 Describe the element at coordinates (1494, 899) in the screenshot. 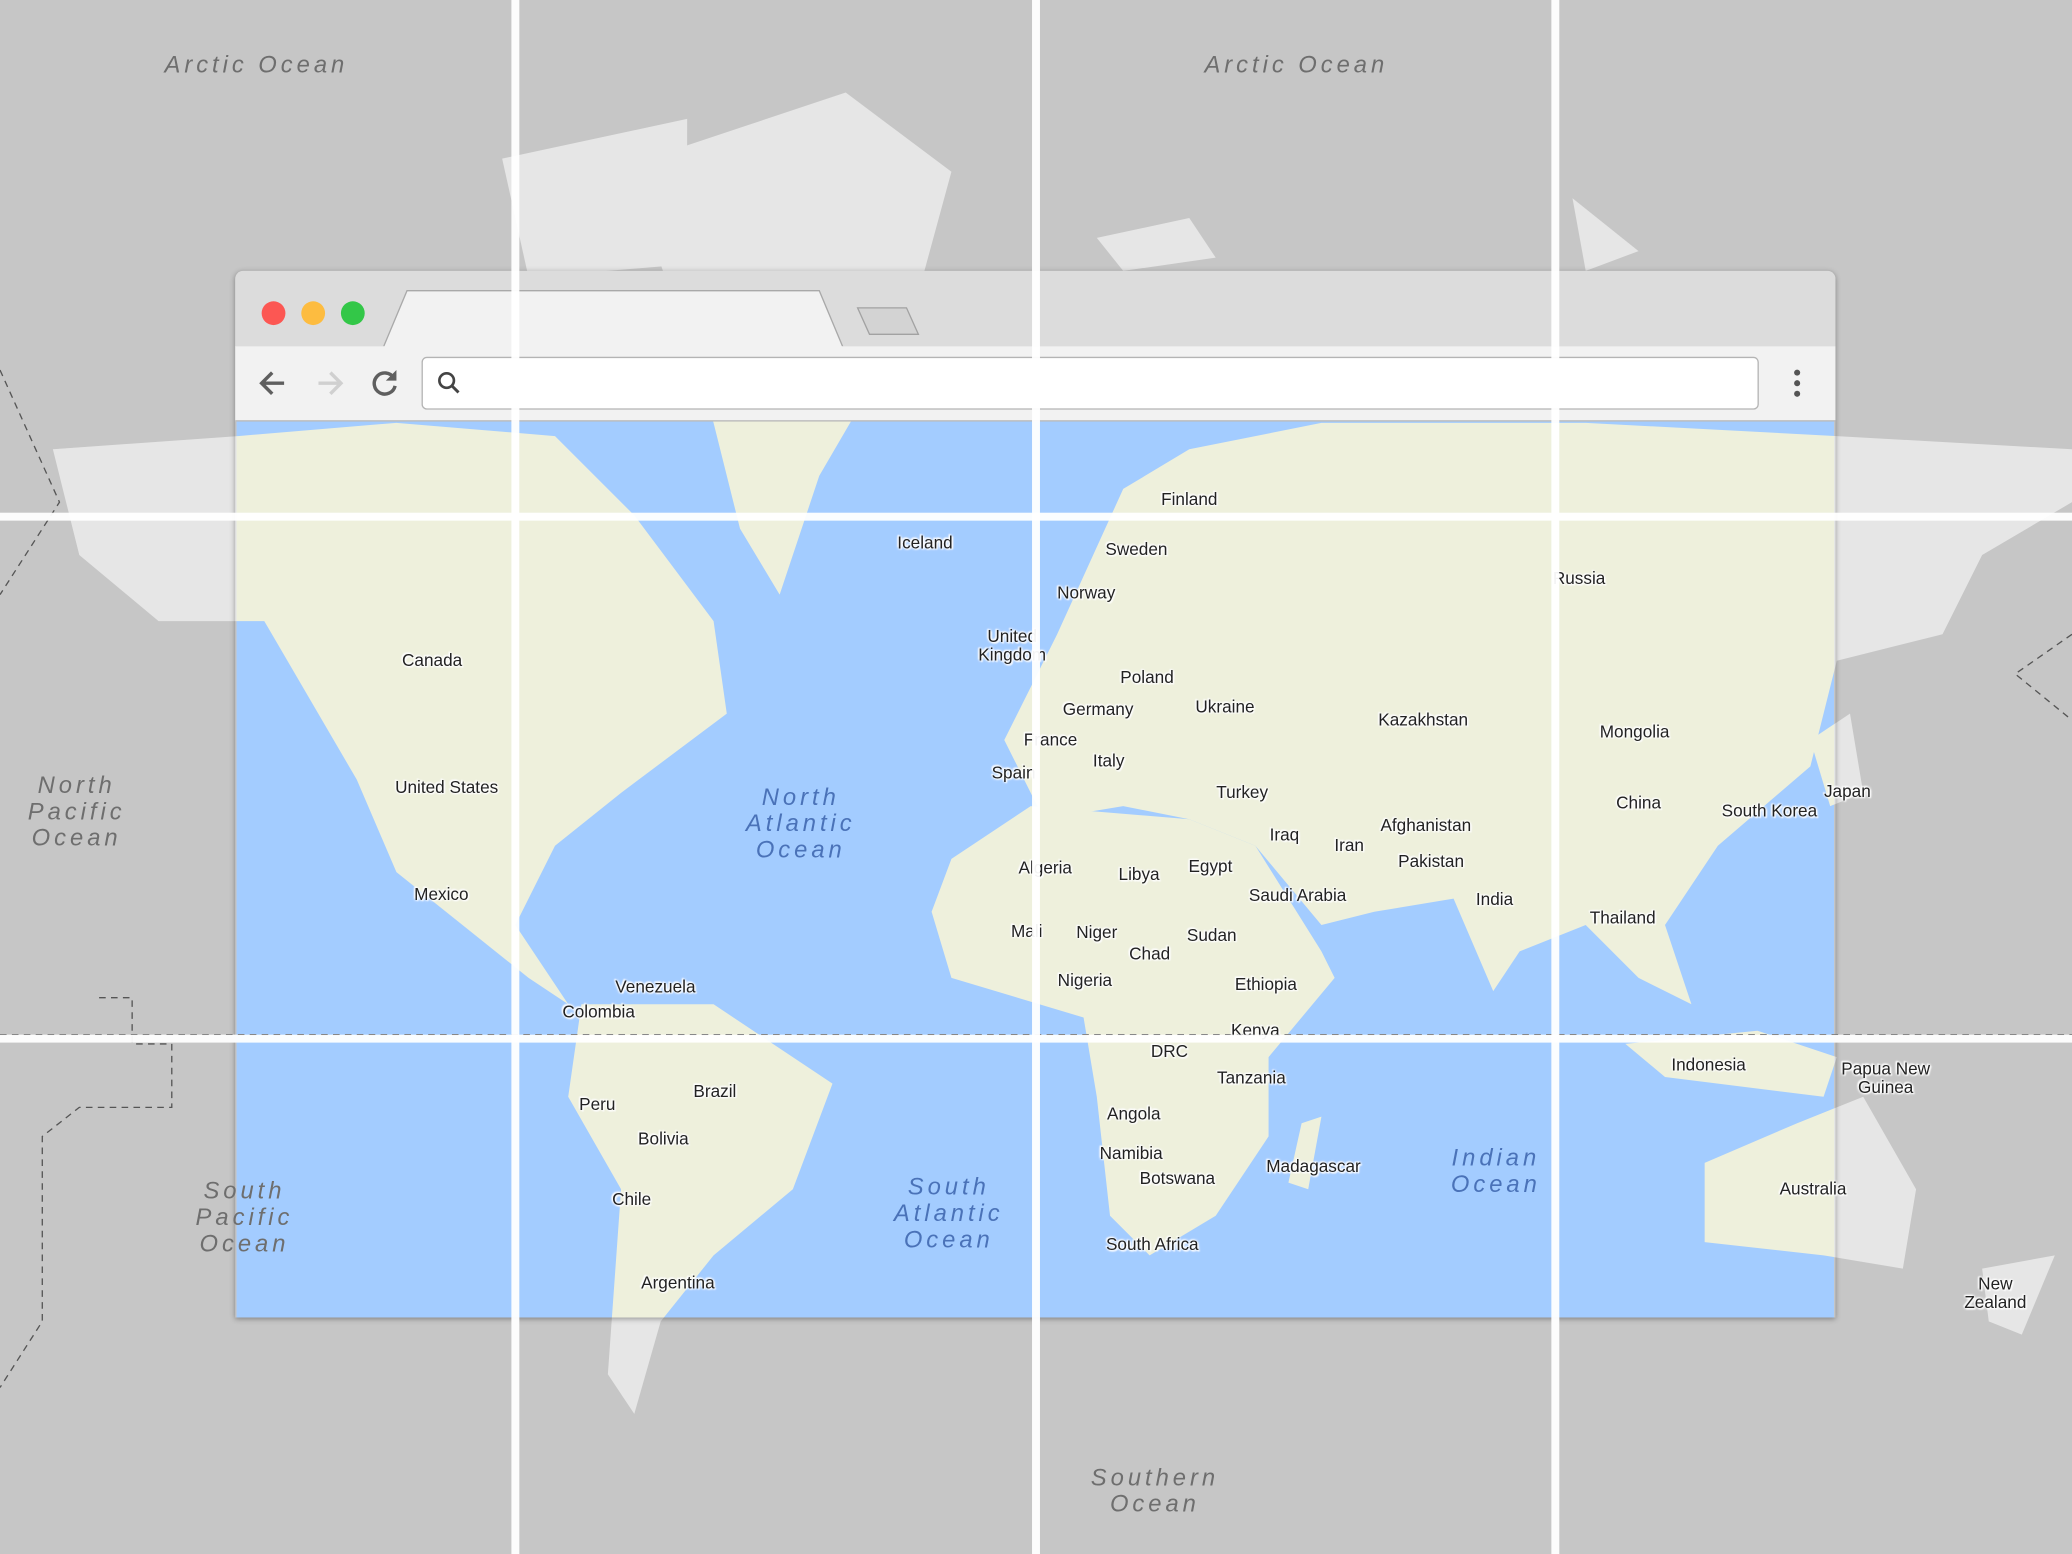

I see `country-label: India` at that location.